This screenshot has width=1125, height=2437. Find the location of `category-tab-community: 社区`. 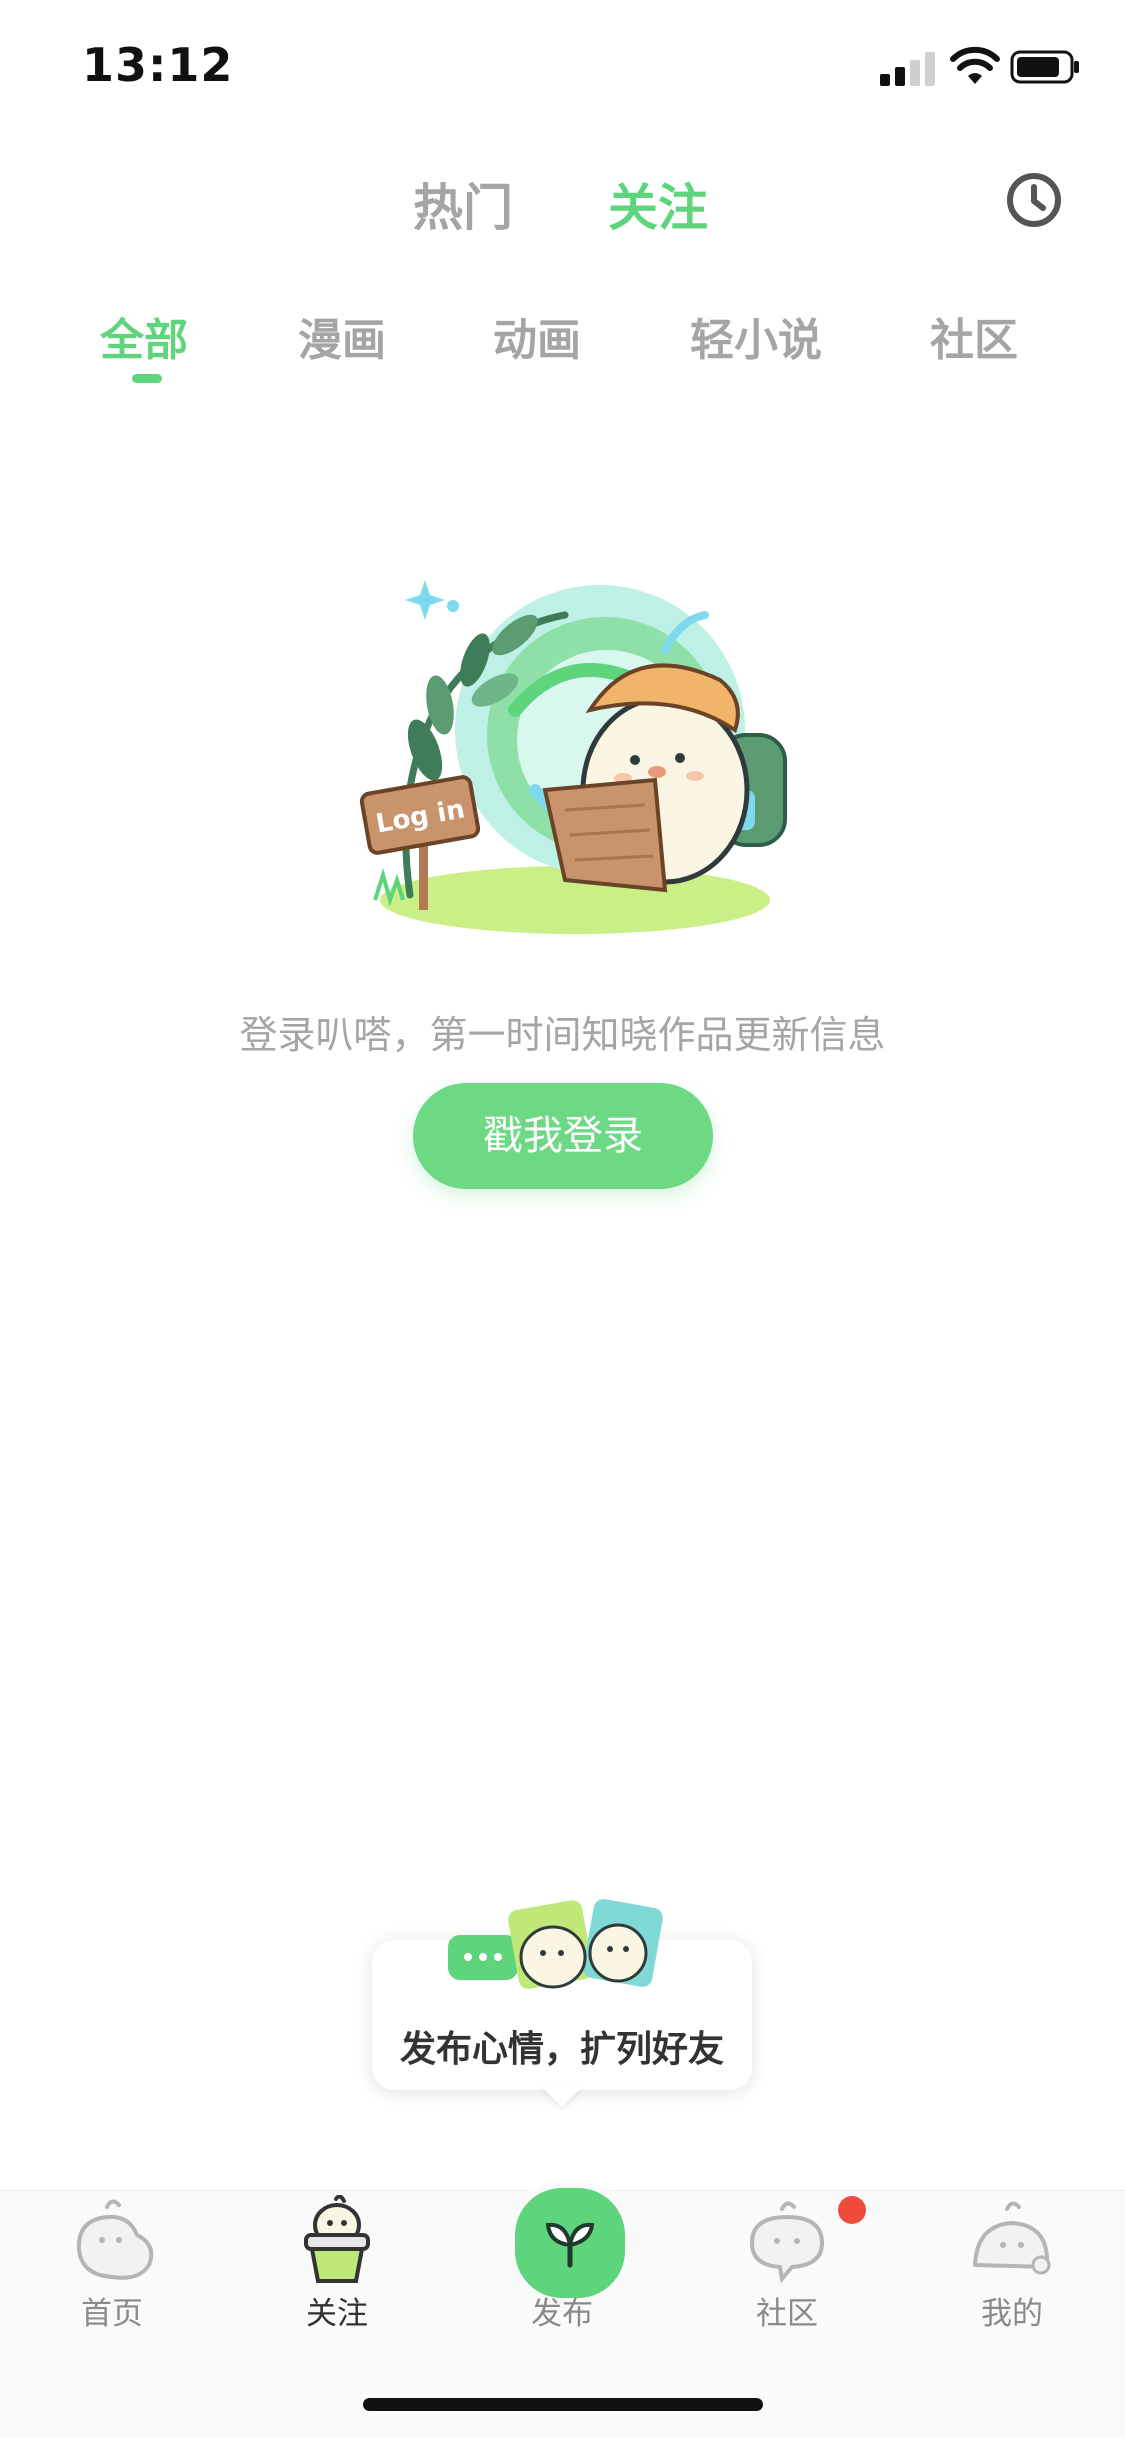

category-tab-community: 社区 is located at coordinates (974, 336).